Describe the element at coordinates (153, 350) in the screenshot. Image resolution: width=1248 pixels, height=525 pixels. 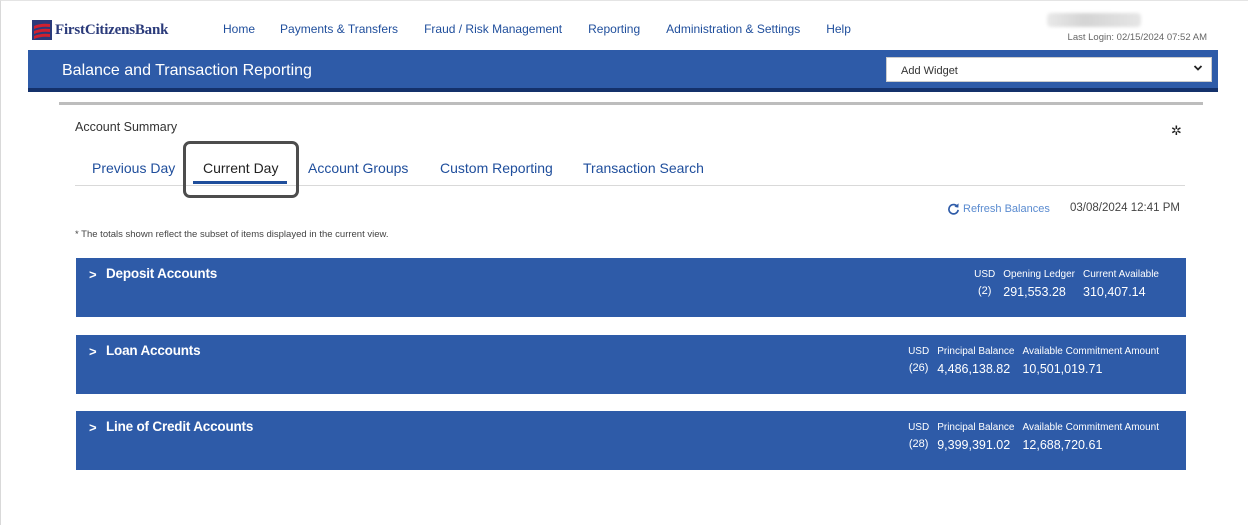
I see `section-name: Loan Accounts` at that location.